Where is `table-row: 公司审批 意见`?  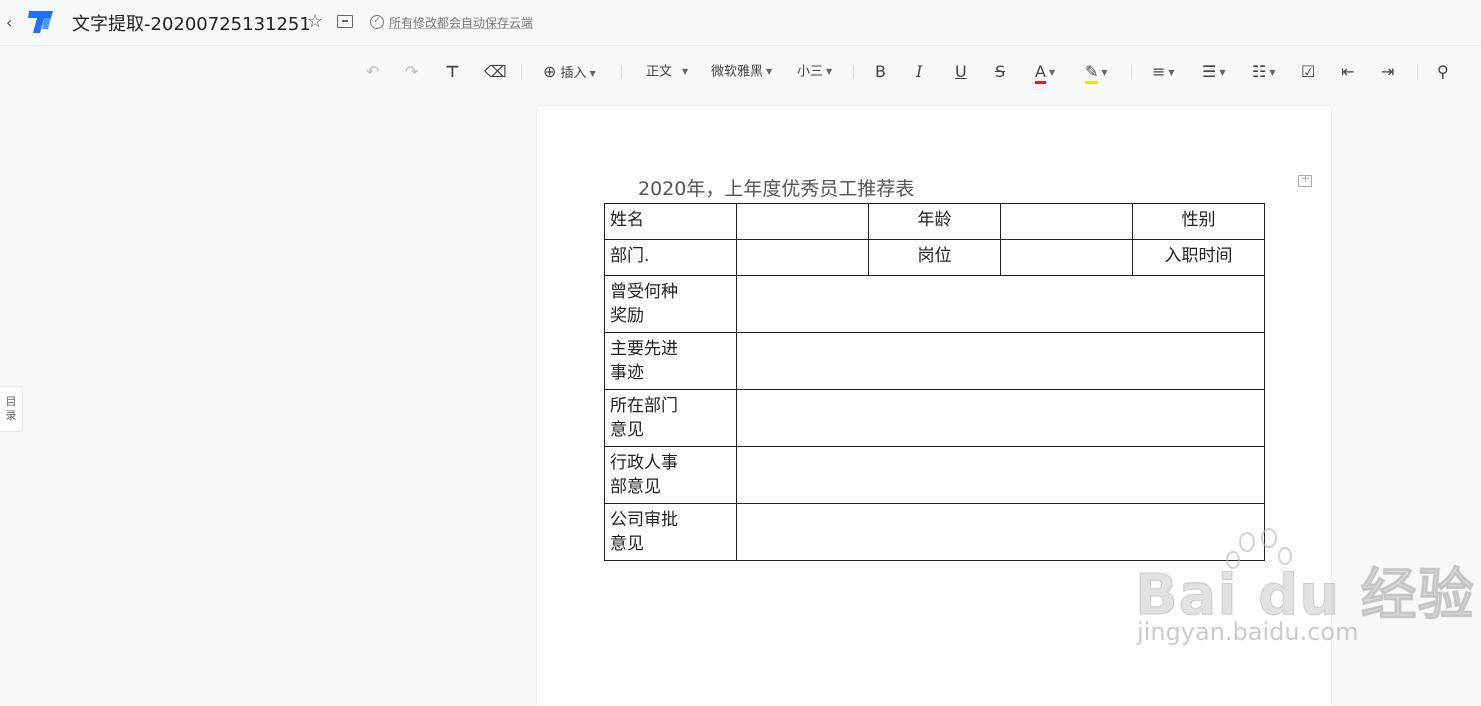 table-row: 公司审批 意见 is located at coordinates (934, 532).